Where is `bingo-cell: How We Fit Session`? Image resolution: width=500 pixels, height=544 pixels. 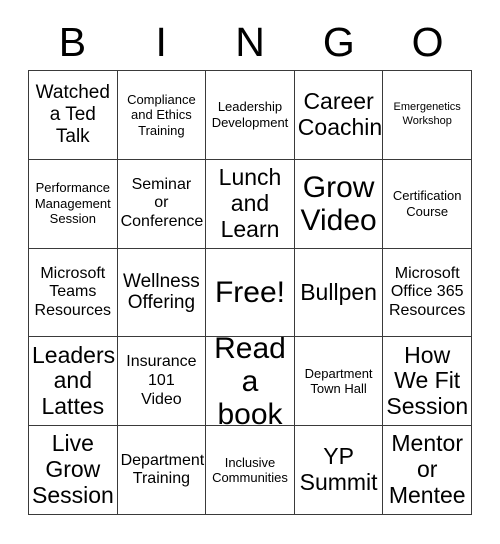 bingo-cell: How We Fit Session is located at coordinates (427, 382).